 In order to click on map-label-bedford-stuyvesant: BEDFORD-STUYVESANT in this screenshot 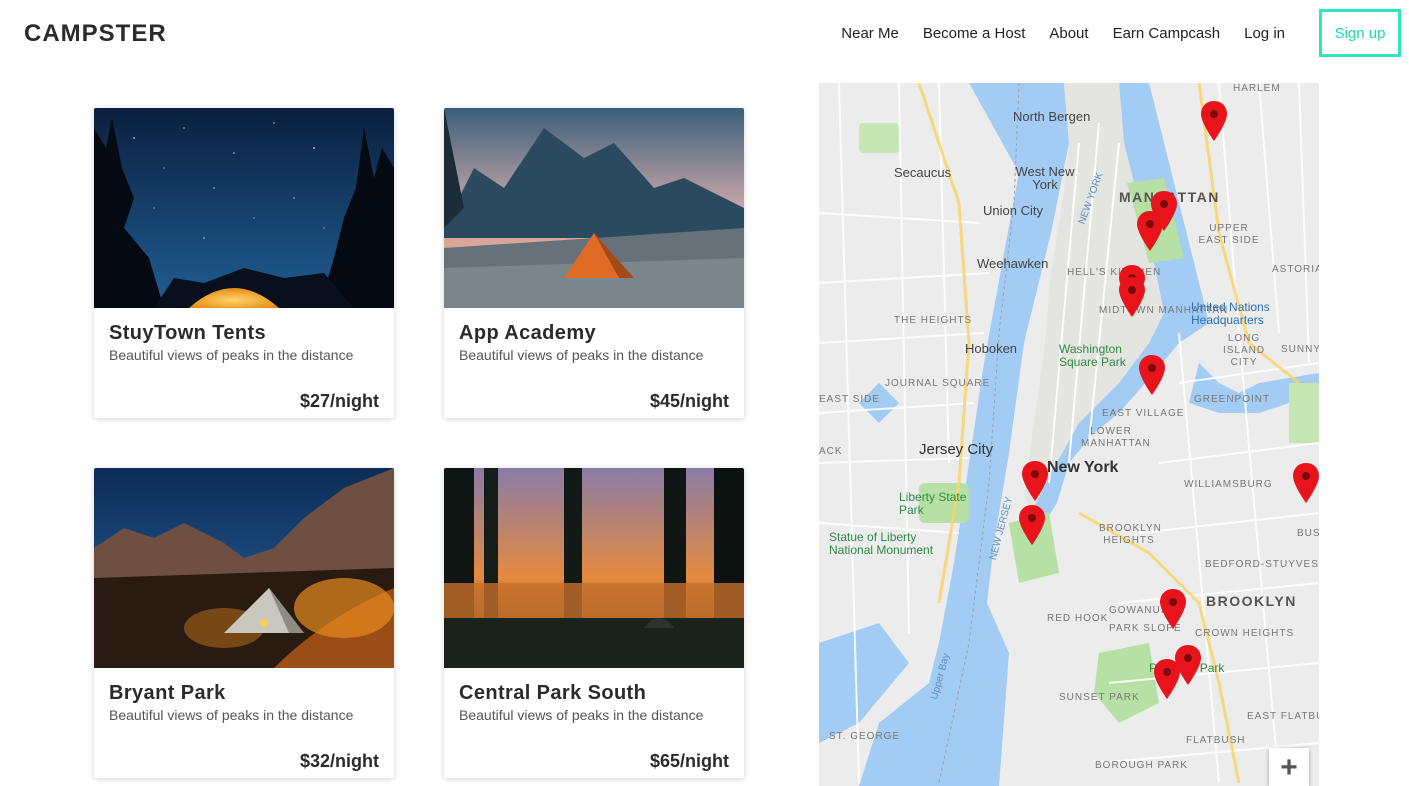, I will do `click(1262, 564)`.